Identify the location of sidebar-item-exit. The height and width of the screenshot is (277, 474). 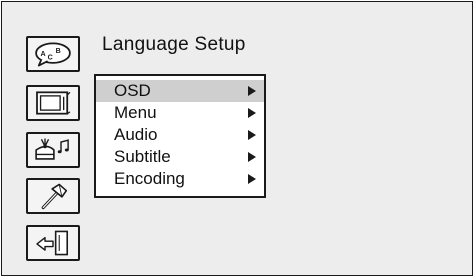
(53, 243).